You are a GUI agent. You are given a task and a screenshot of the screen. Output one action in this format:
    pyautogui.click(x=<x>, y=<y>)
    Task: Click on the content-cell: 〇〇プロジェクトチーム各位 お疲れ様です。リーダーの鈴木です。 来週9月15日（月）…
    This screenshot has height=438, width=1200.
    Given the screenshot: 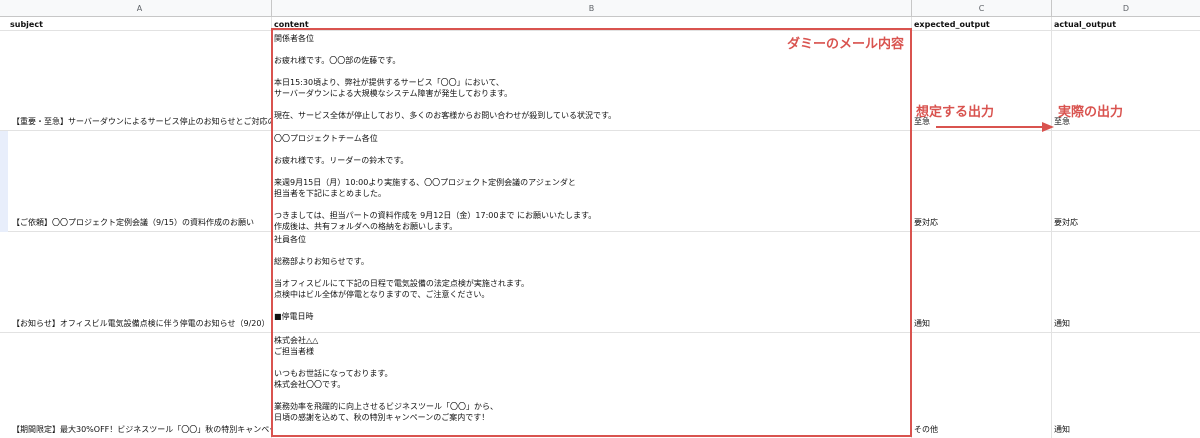 What is the action you would take?
    pyautogui.click(x=592, y=181)
    